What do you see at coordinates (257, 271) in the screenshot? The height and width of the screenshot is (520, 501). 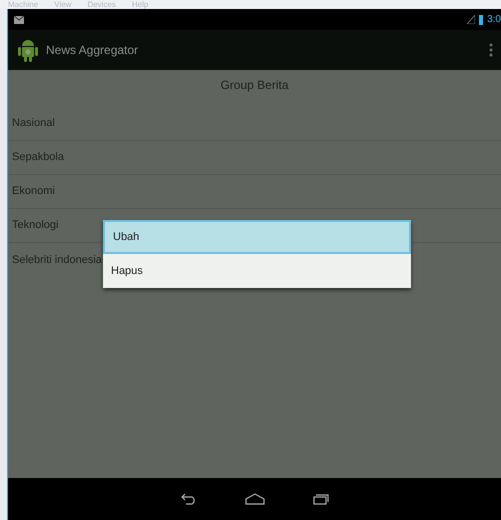 I see `menu-option: Hapus` at bounding box center [257, 271].